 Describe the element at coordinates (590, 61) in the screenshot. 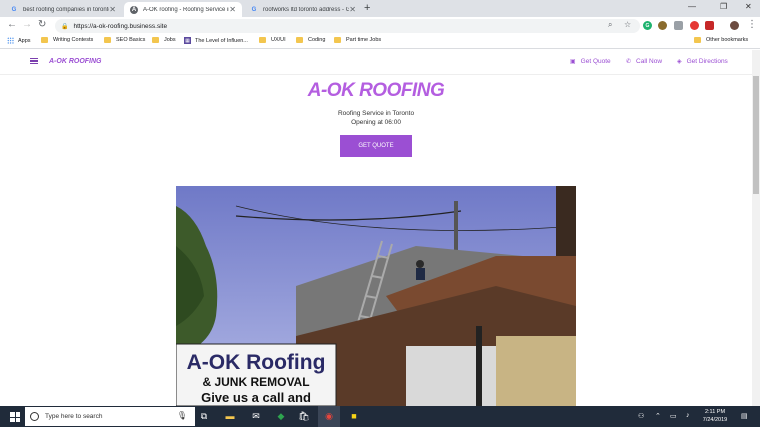

I see `get-quote-link: ▣ Get Quote` at that location.